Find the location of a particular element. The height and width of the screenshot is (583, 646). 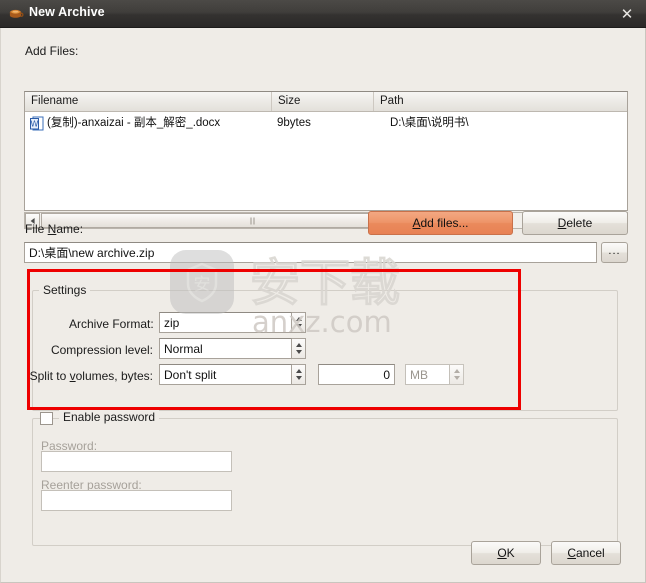

split-volumes-spinner is located at coordinates (299, 374).